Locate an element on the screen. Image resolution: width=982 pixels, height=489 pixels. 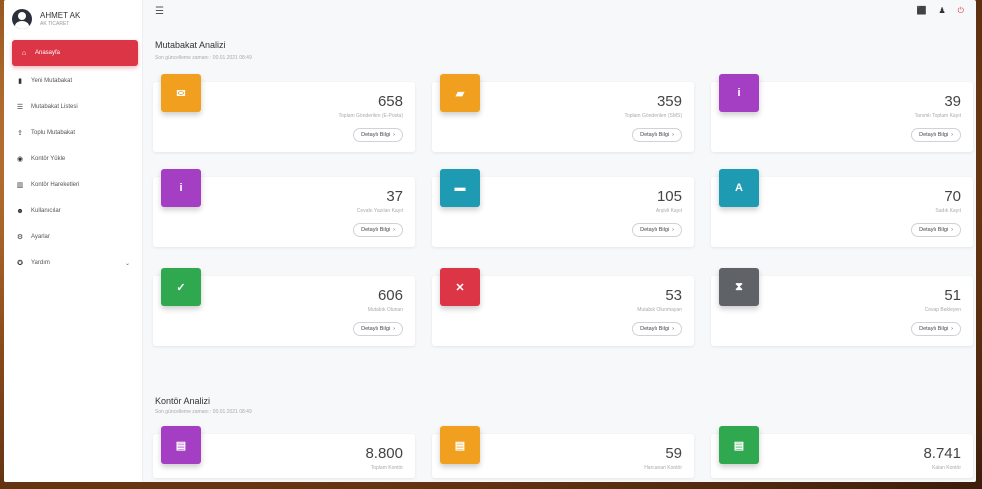
stat-label: Cevap Bekleyen is located at coordinates (942, 310).